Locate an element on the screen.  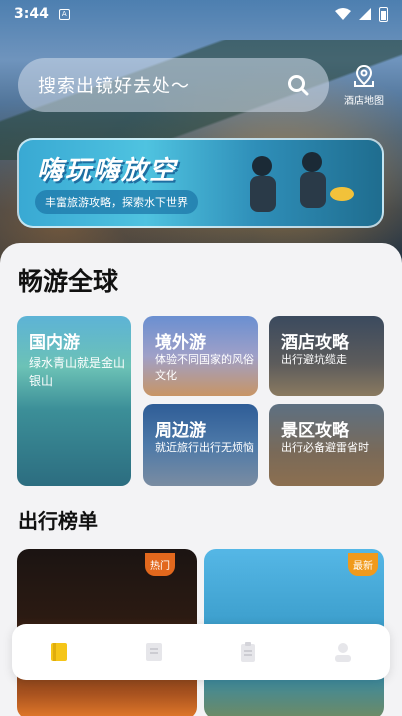
hotel-map-label: 酒店地图 is located at coordinates (364, 101).